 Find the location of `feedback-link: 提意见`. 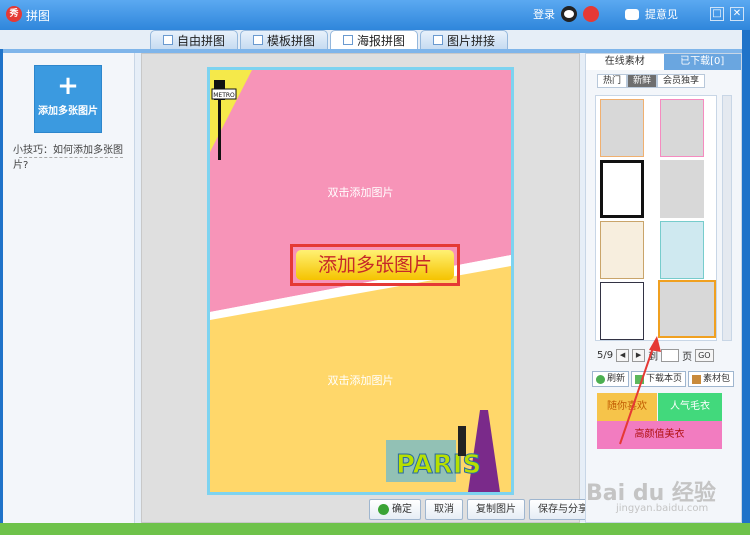

feedback-link: 提意见 is located at coordinates (661, 14).